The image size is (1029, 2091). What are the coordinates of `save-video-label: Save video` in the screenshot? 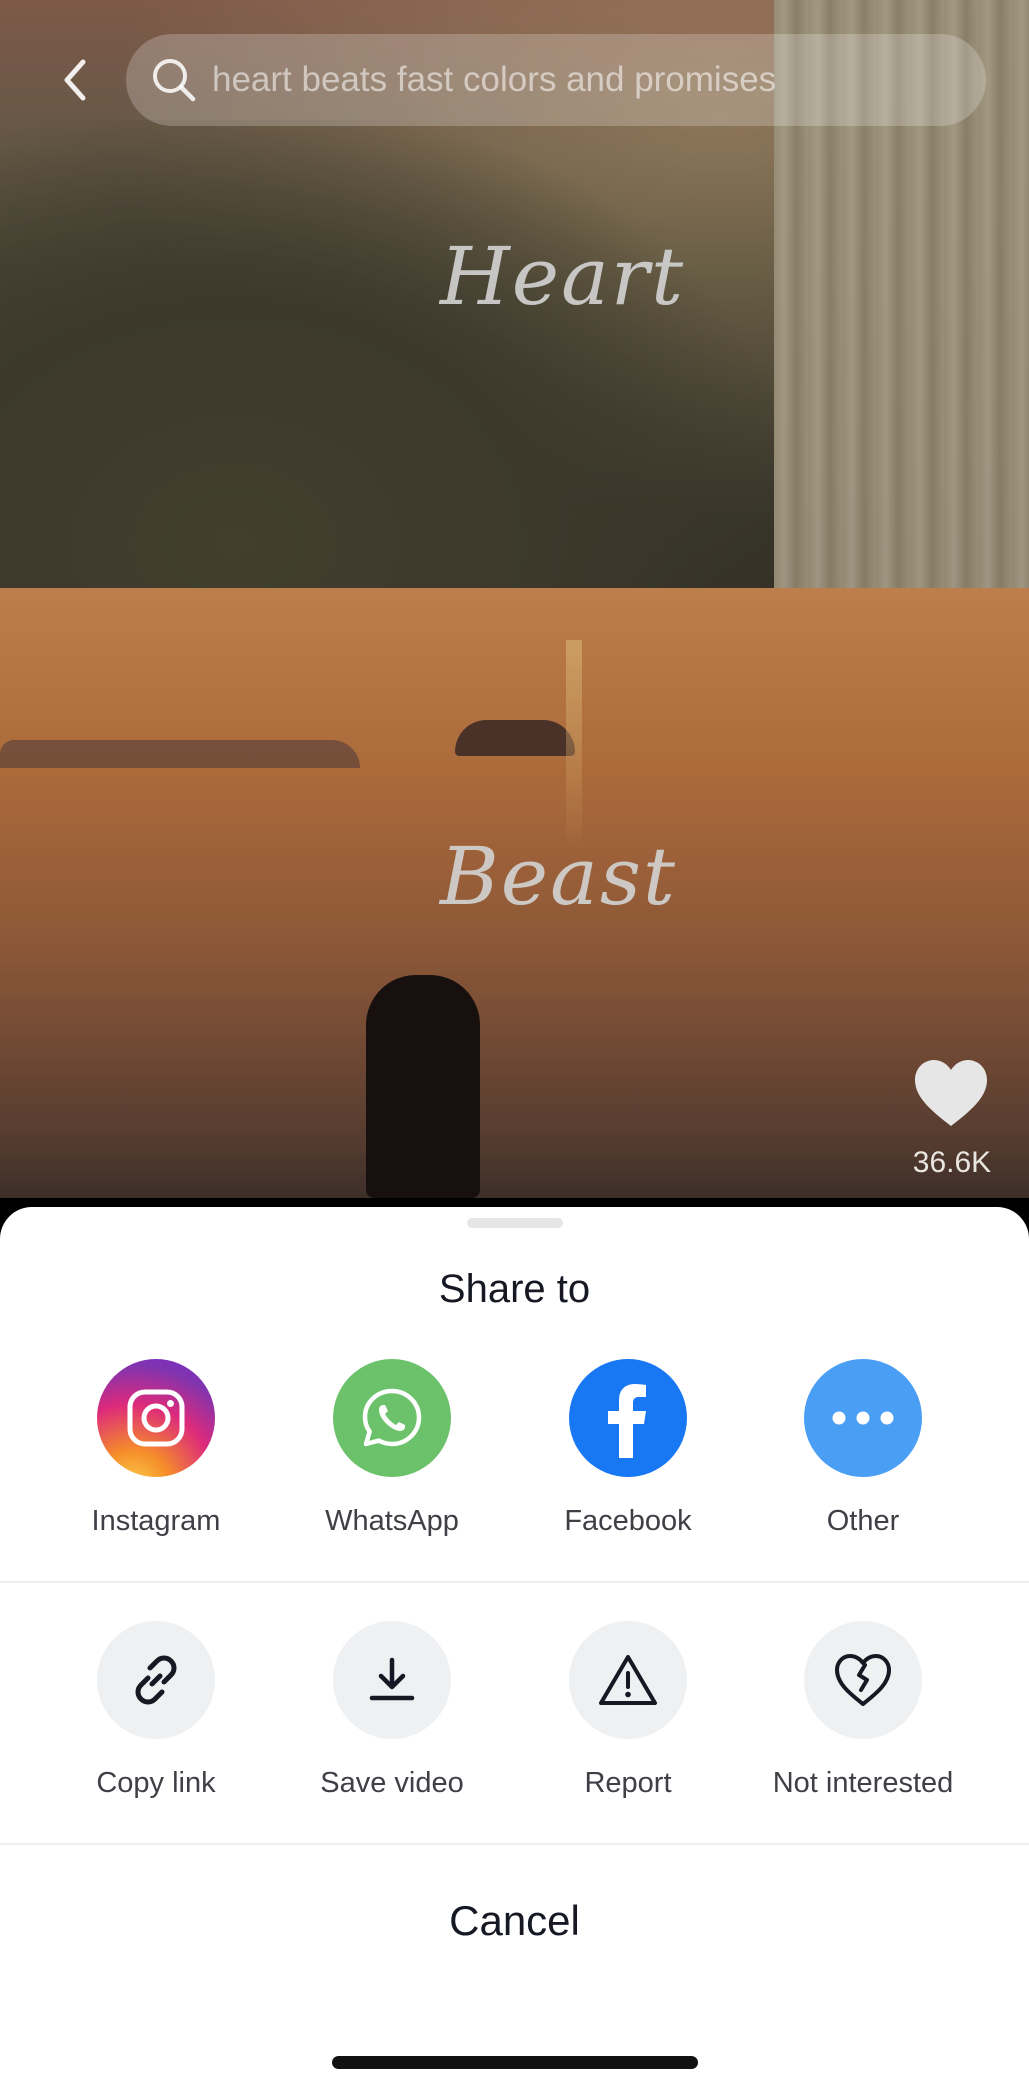 It's located at (392, 1783).